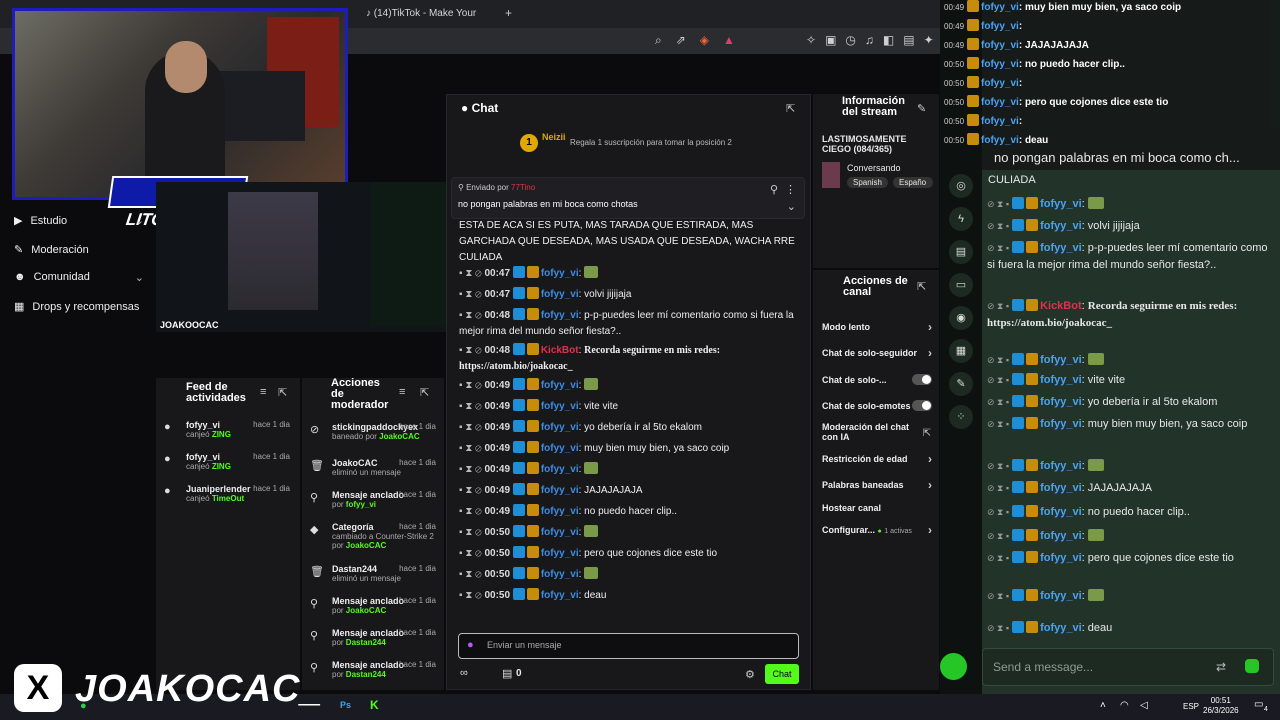 Image resolution: width=1280 pixels, height=720 pixels. What do you see at coordinates (1129, 628) in the screenshot?
I see `popout-message: ⊘ ⧗ ▪ fofyy_vi: deau` at bounding box center [1129, 628].